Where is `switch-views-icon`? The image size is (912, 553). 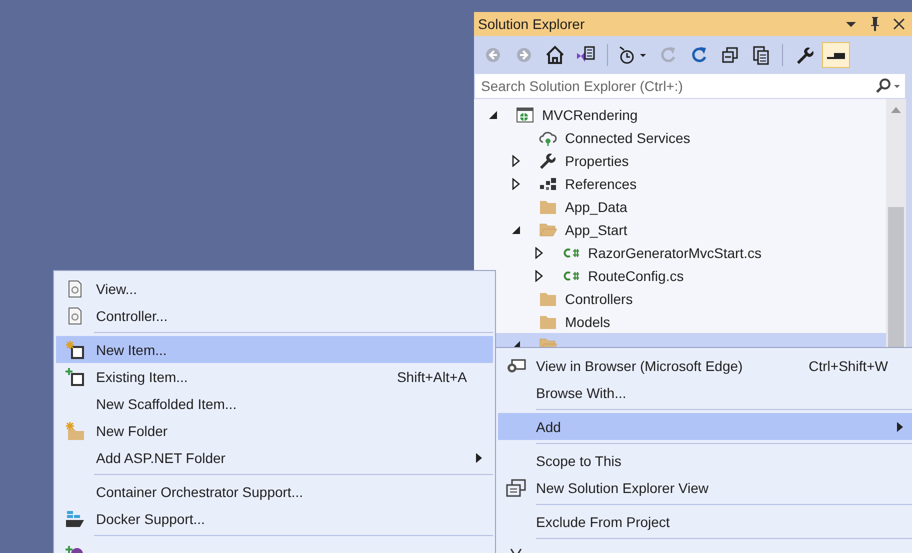
switch-views-icon is located at coordinates (586, 54).